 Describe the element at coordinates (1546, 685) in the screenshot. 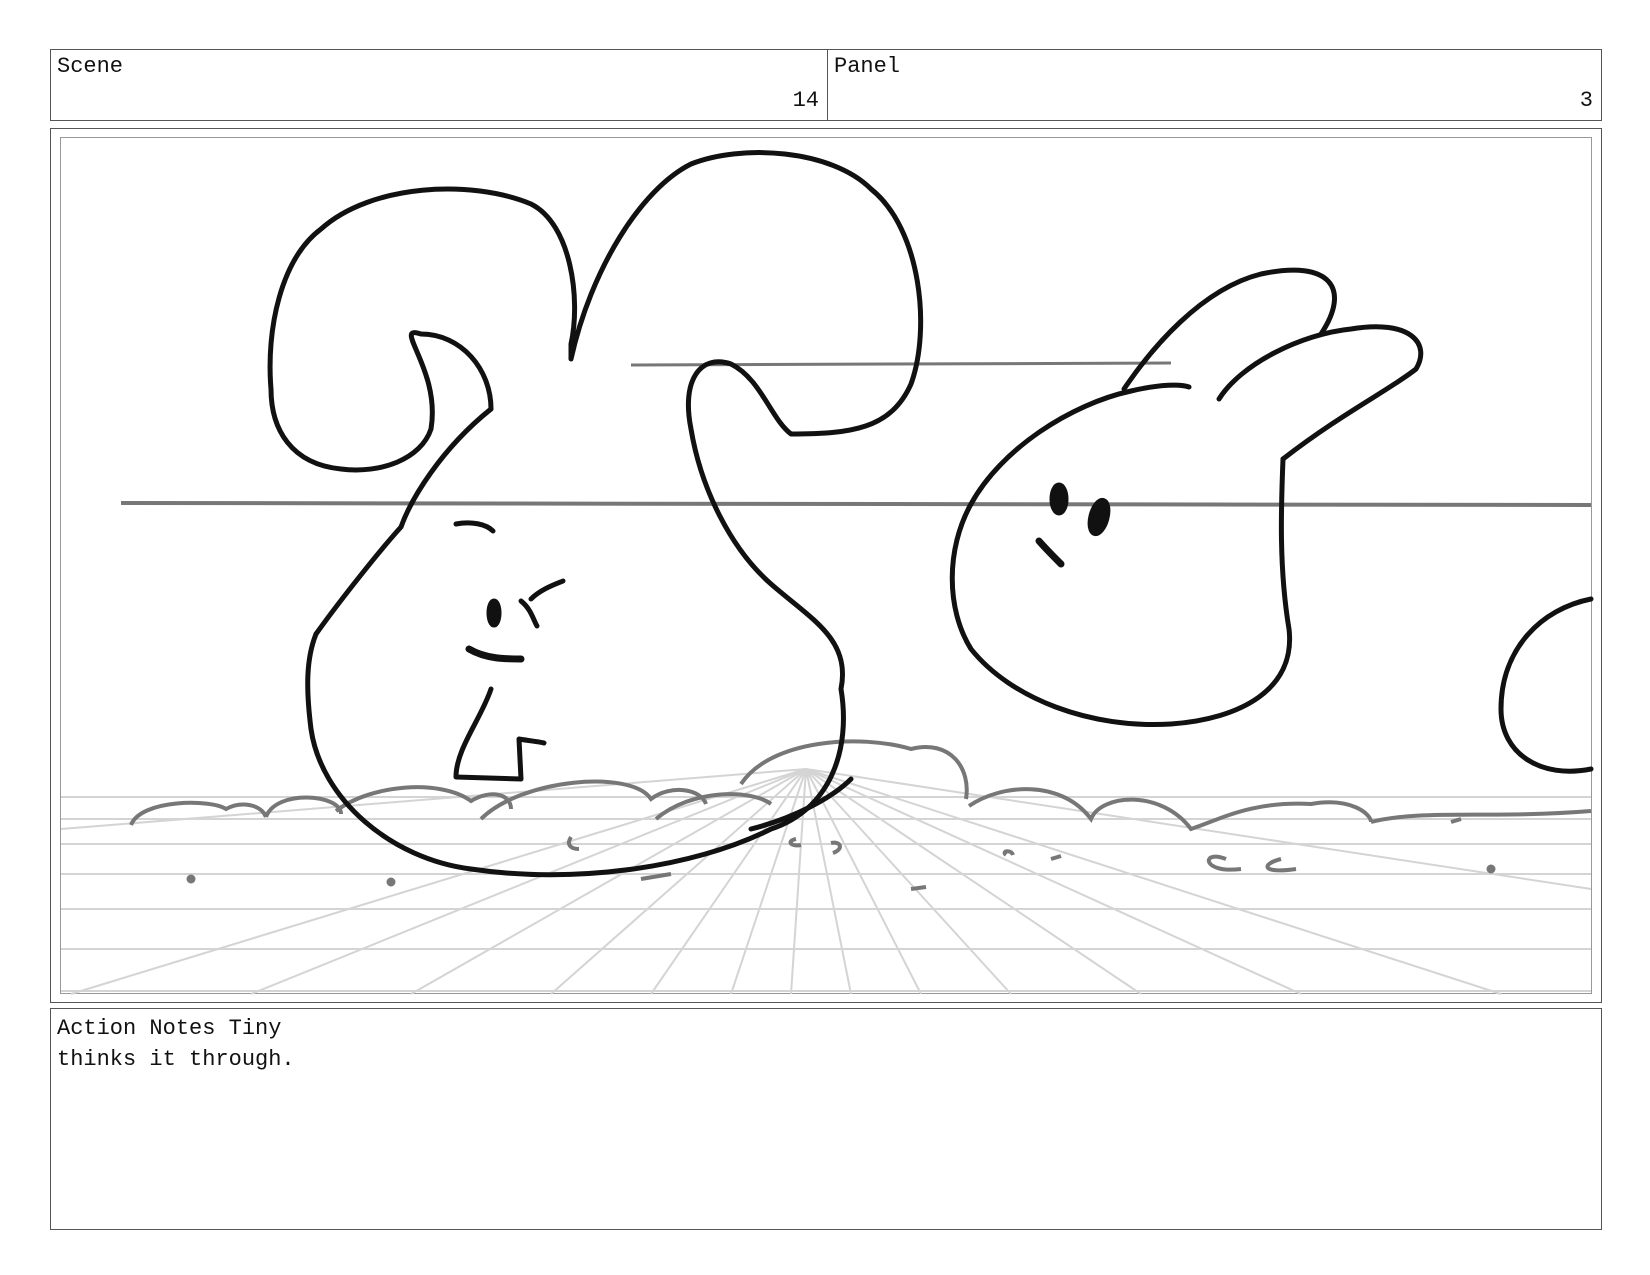

I see `bunny-partial-icon` at that location.